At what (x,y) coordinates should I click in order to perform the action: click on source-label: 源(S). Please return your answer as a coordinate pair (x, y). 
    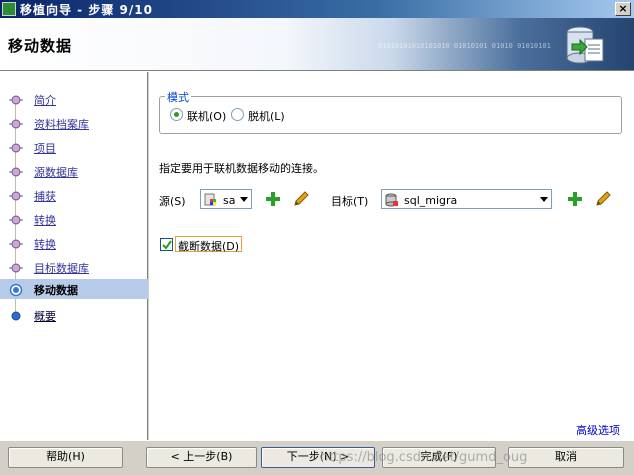
    Looking at the image, I should click on (172, 201).